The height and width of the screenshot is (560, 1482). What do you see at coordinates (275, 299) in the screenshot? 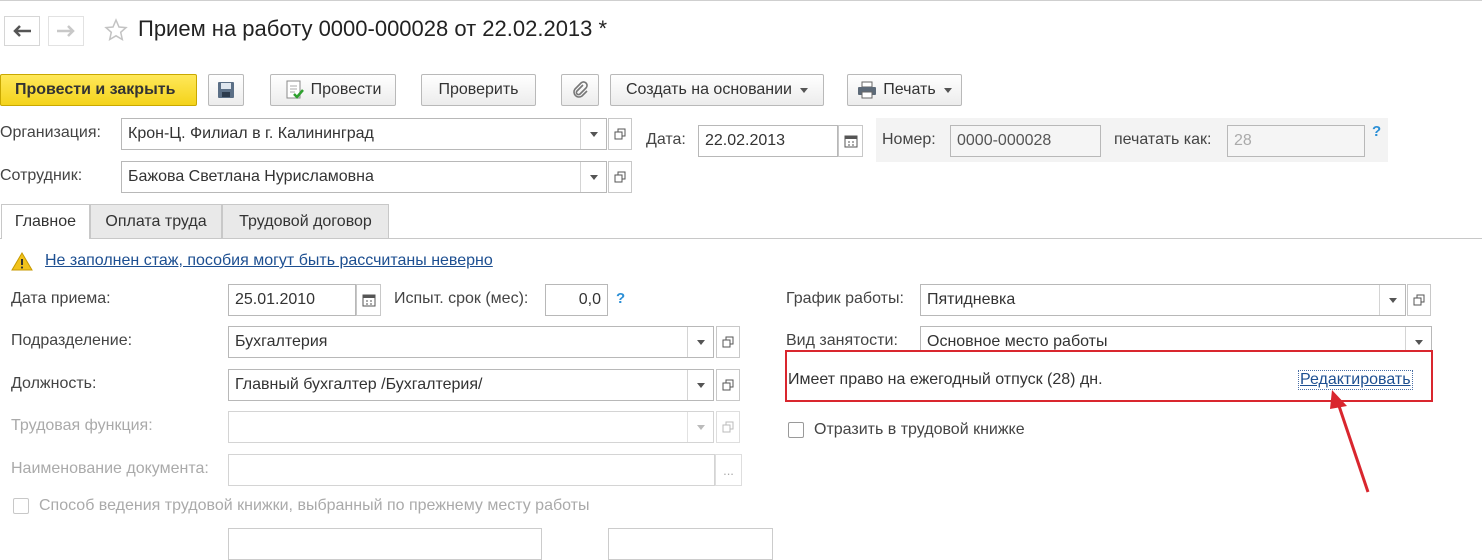
I see `hire-date-value: 25.01.2010` at bounding box center [275, 299].